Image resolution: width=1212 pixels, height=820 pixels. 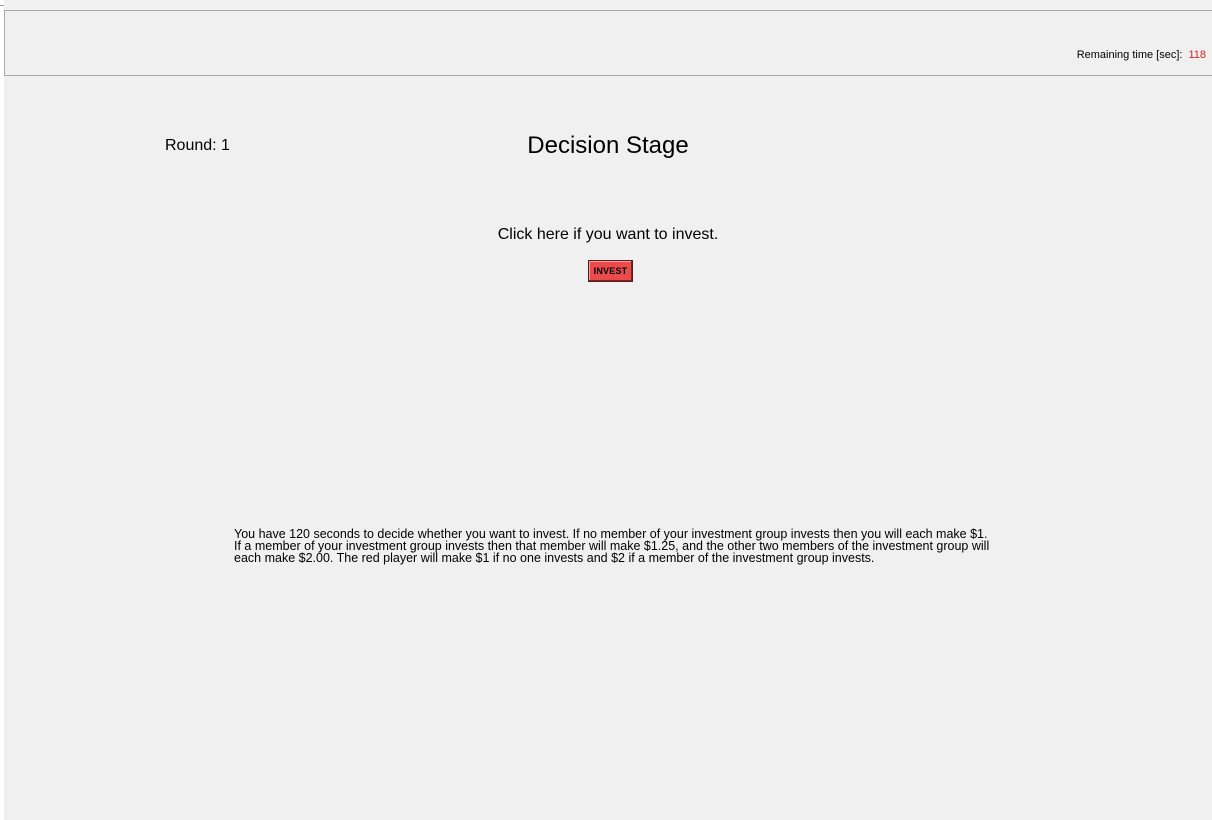 I want to click on remaining-time-value: 118, so click(x=1197, y=55).